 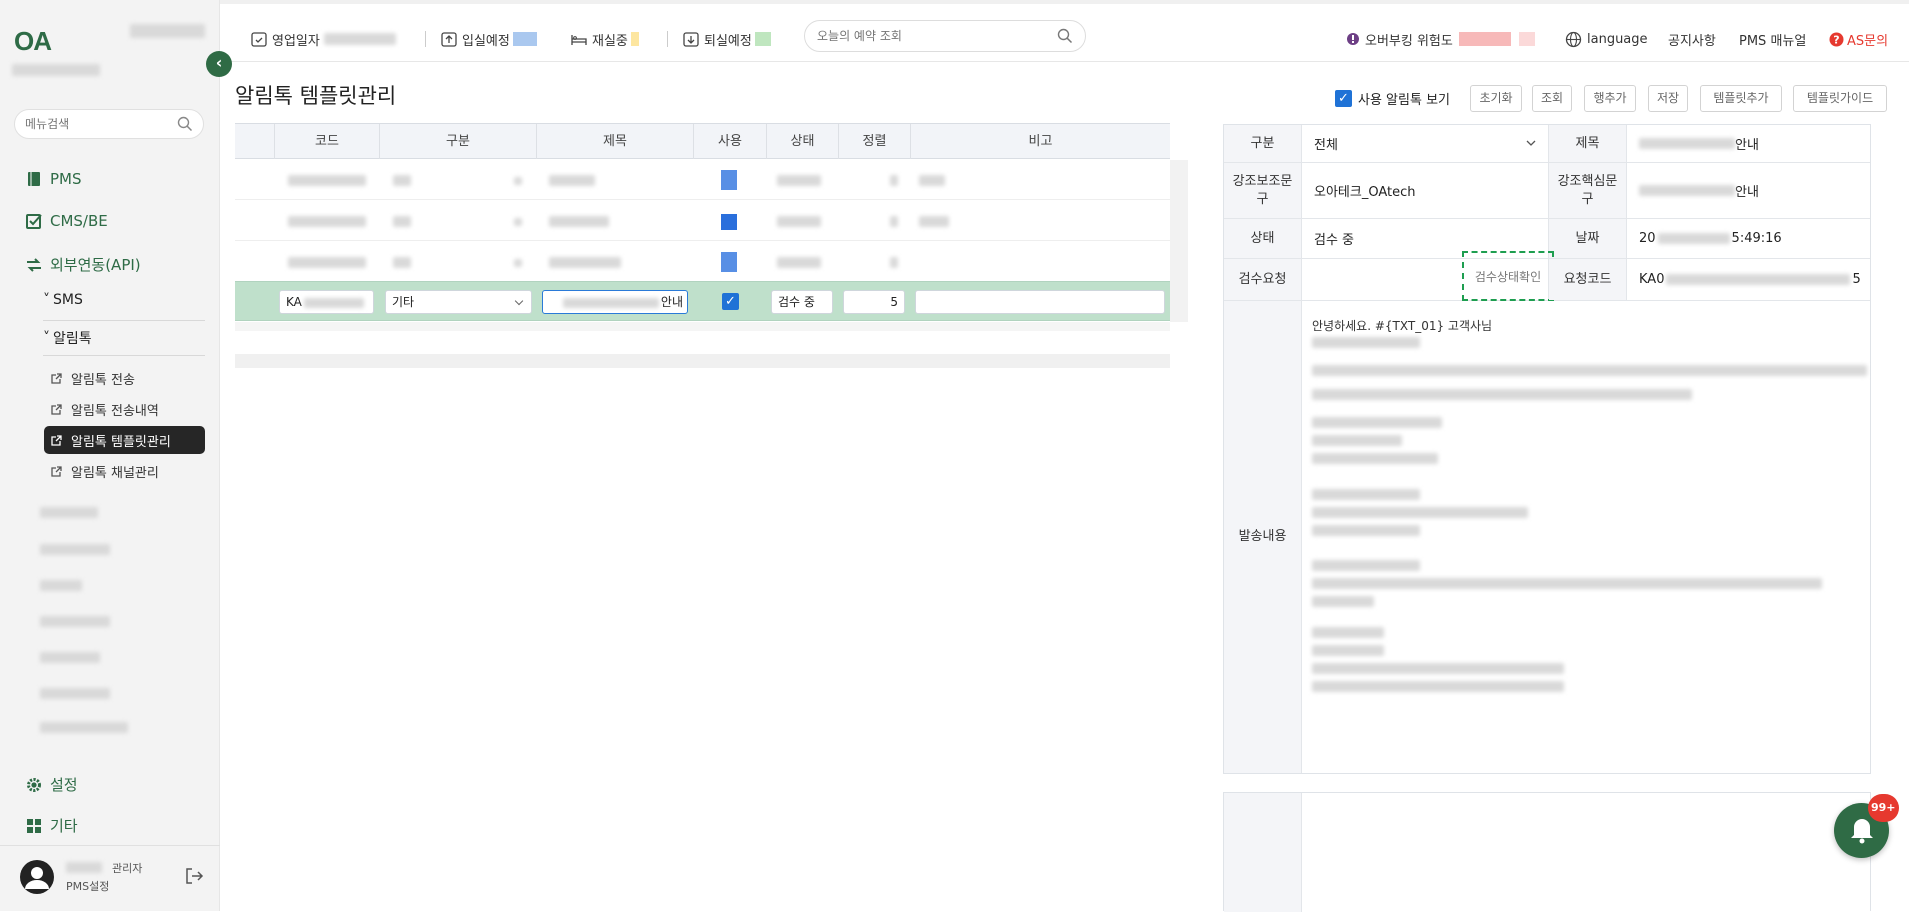 What do you see at coordinates (457, 141) in the screenshot?
I see `grid-header-category: 구분` at bounding box center [457, 141].